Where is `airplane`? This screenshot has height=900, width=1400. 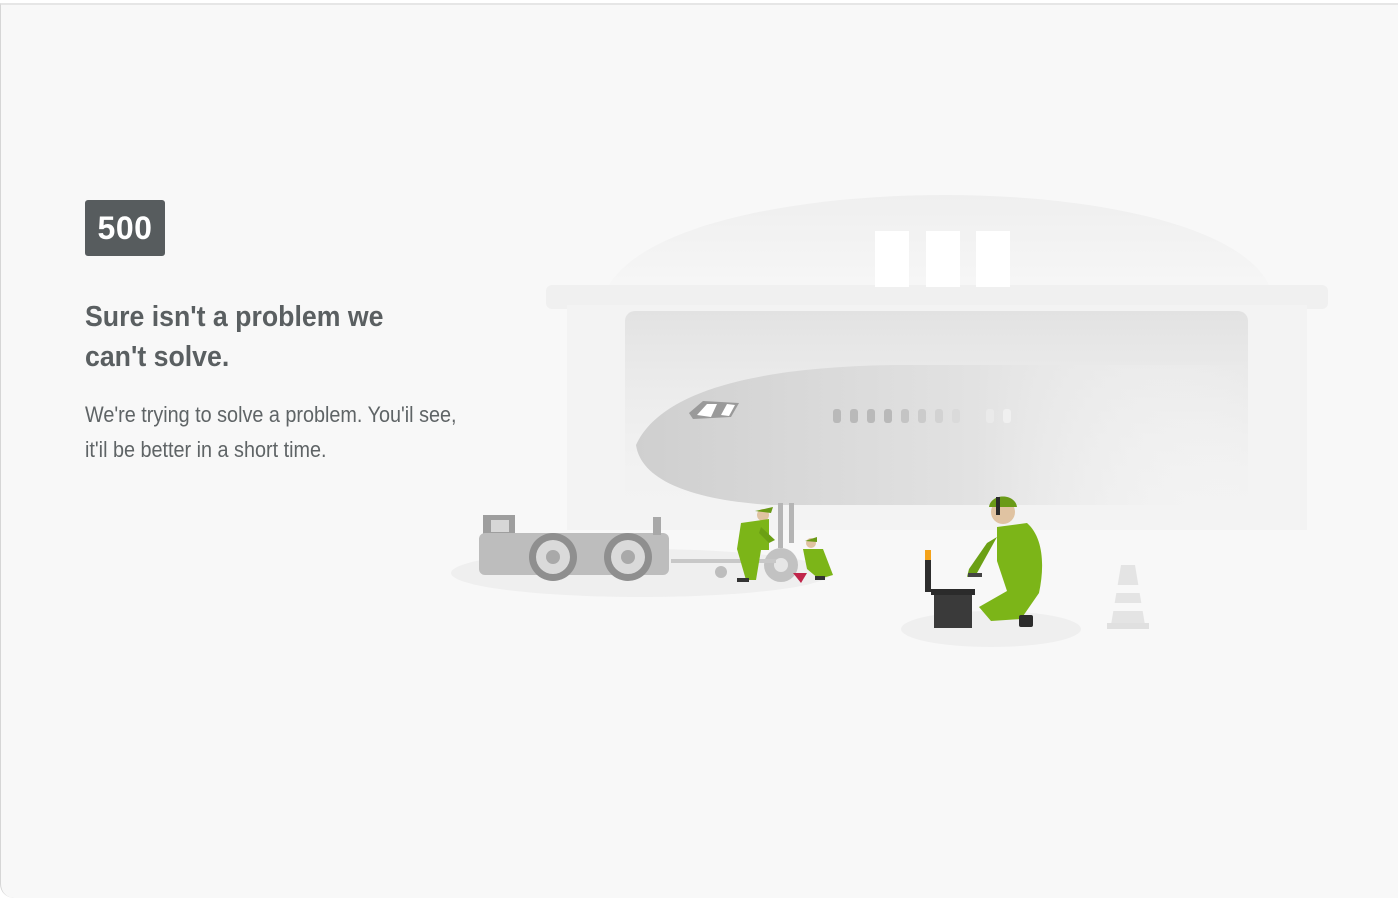 airplane is located at coordinates (943, 474).